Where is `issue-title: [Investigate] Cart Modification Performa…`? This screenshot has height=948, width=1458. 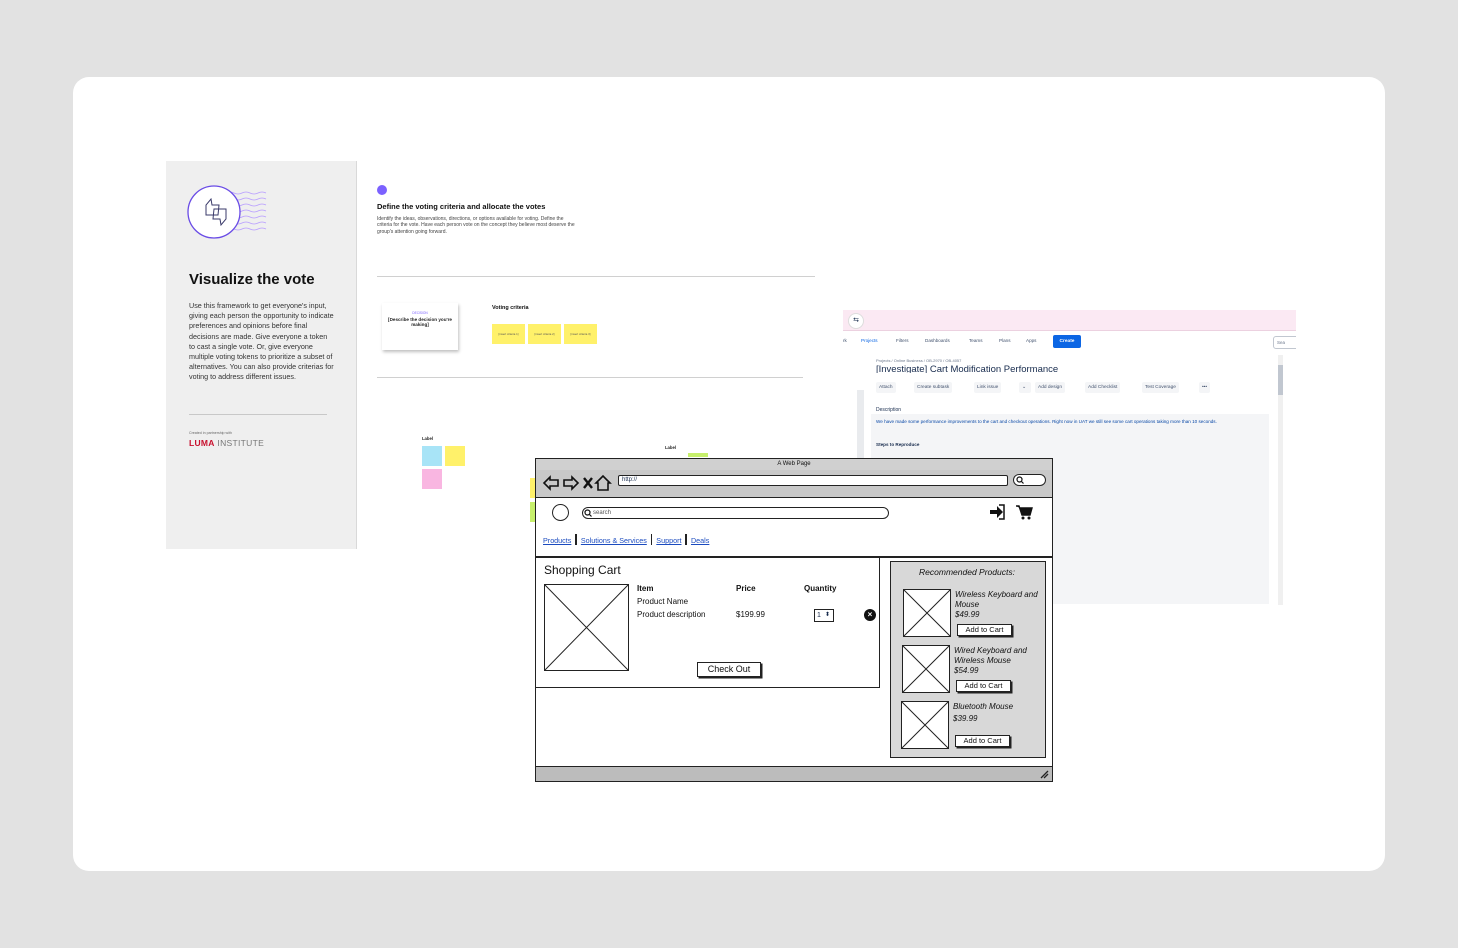 issue-title: [Investigate] Cart Modification Performa… is located at coordinates (967, 368).